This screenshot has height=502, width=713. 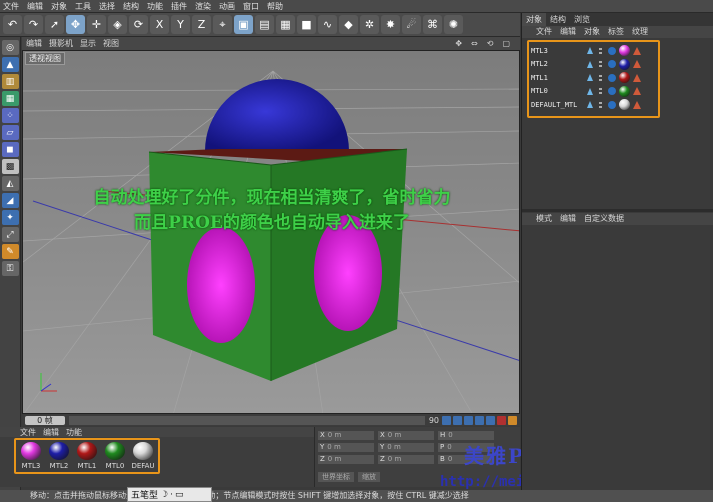 I want to click on menu-animation: 动画, so click(x=227, y=6).